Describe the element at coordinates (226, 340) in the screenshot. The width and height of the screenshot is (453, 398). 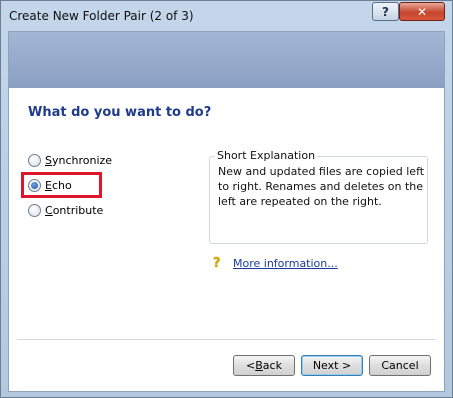
I see `separator` at that location.